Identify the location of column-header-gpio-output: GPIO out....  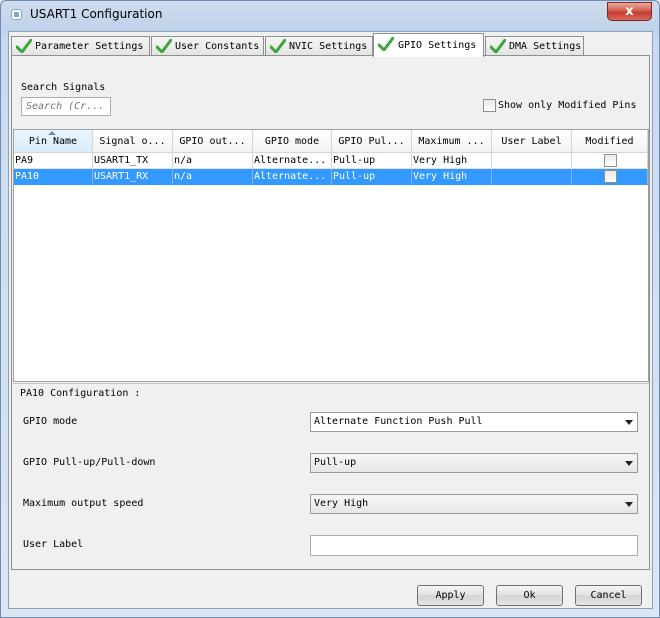
(213, 141).